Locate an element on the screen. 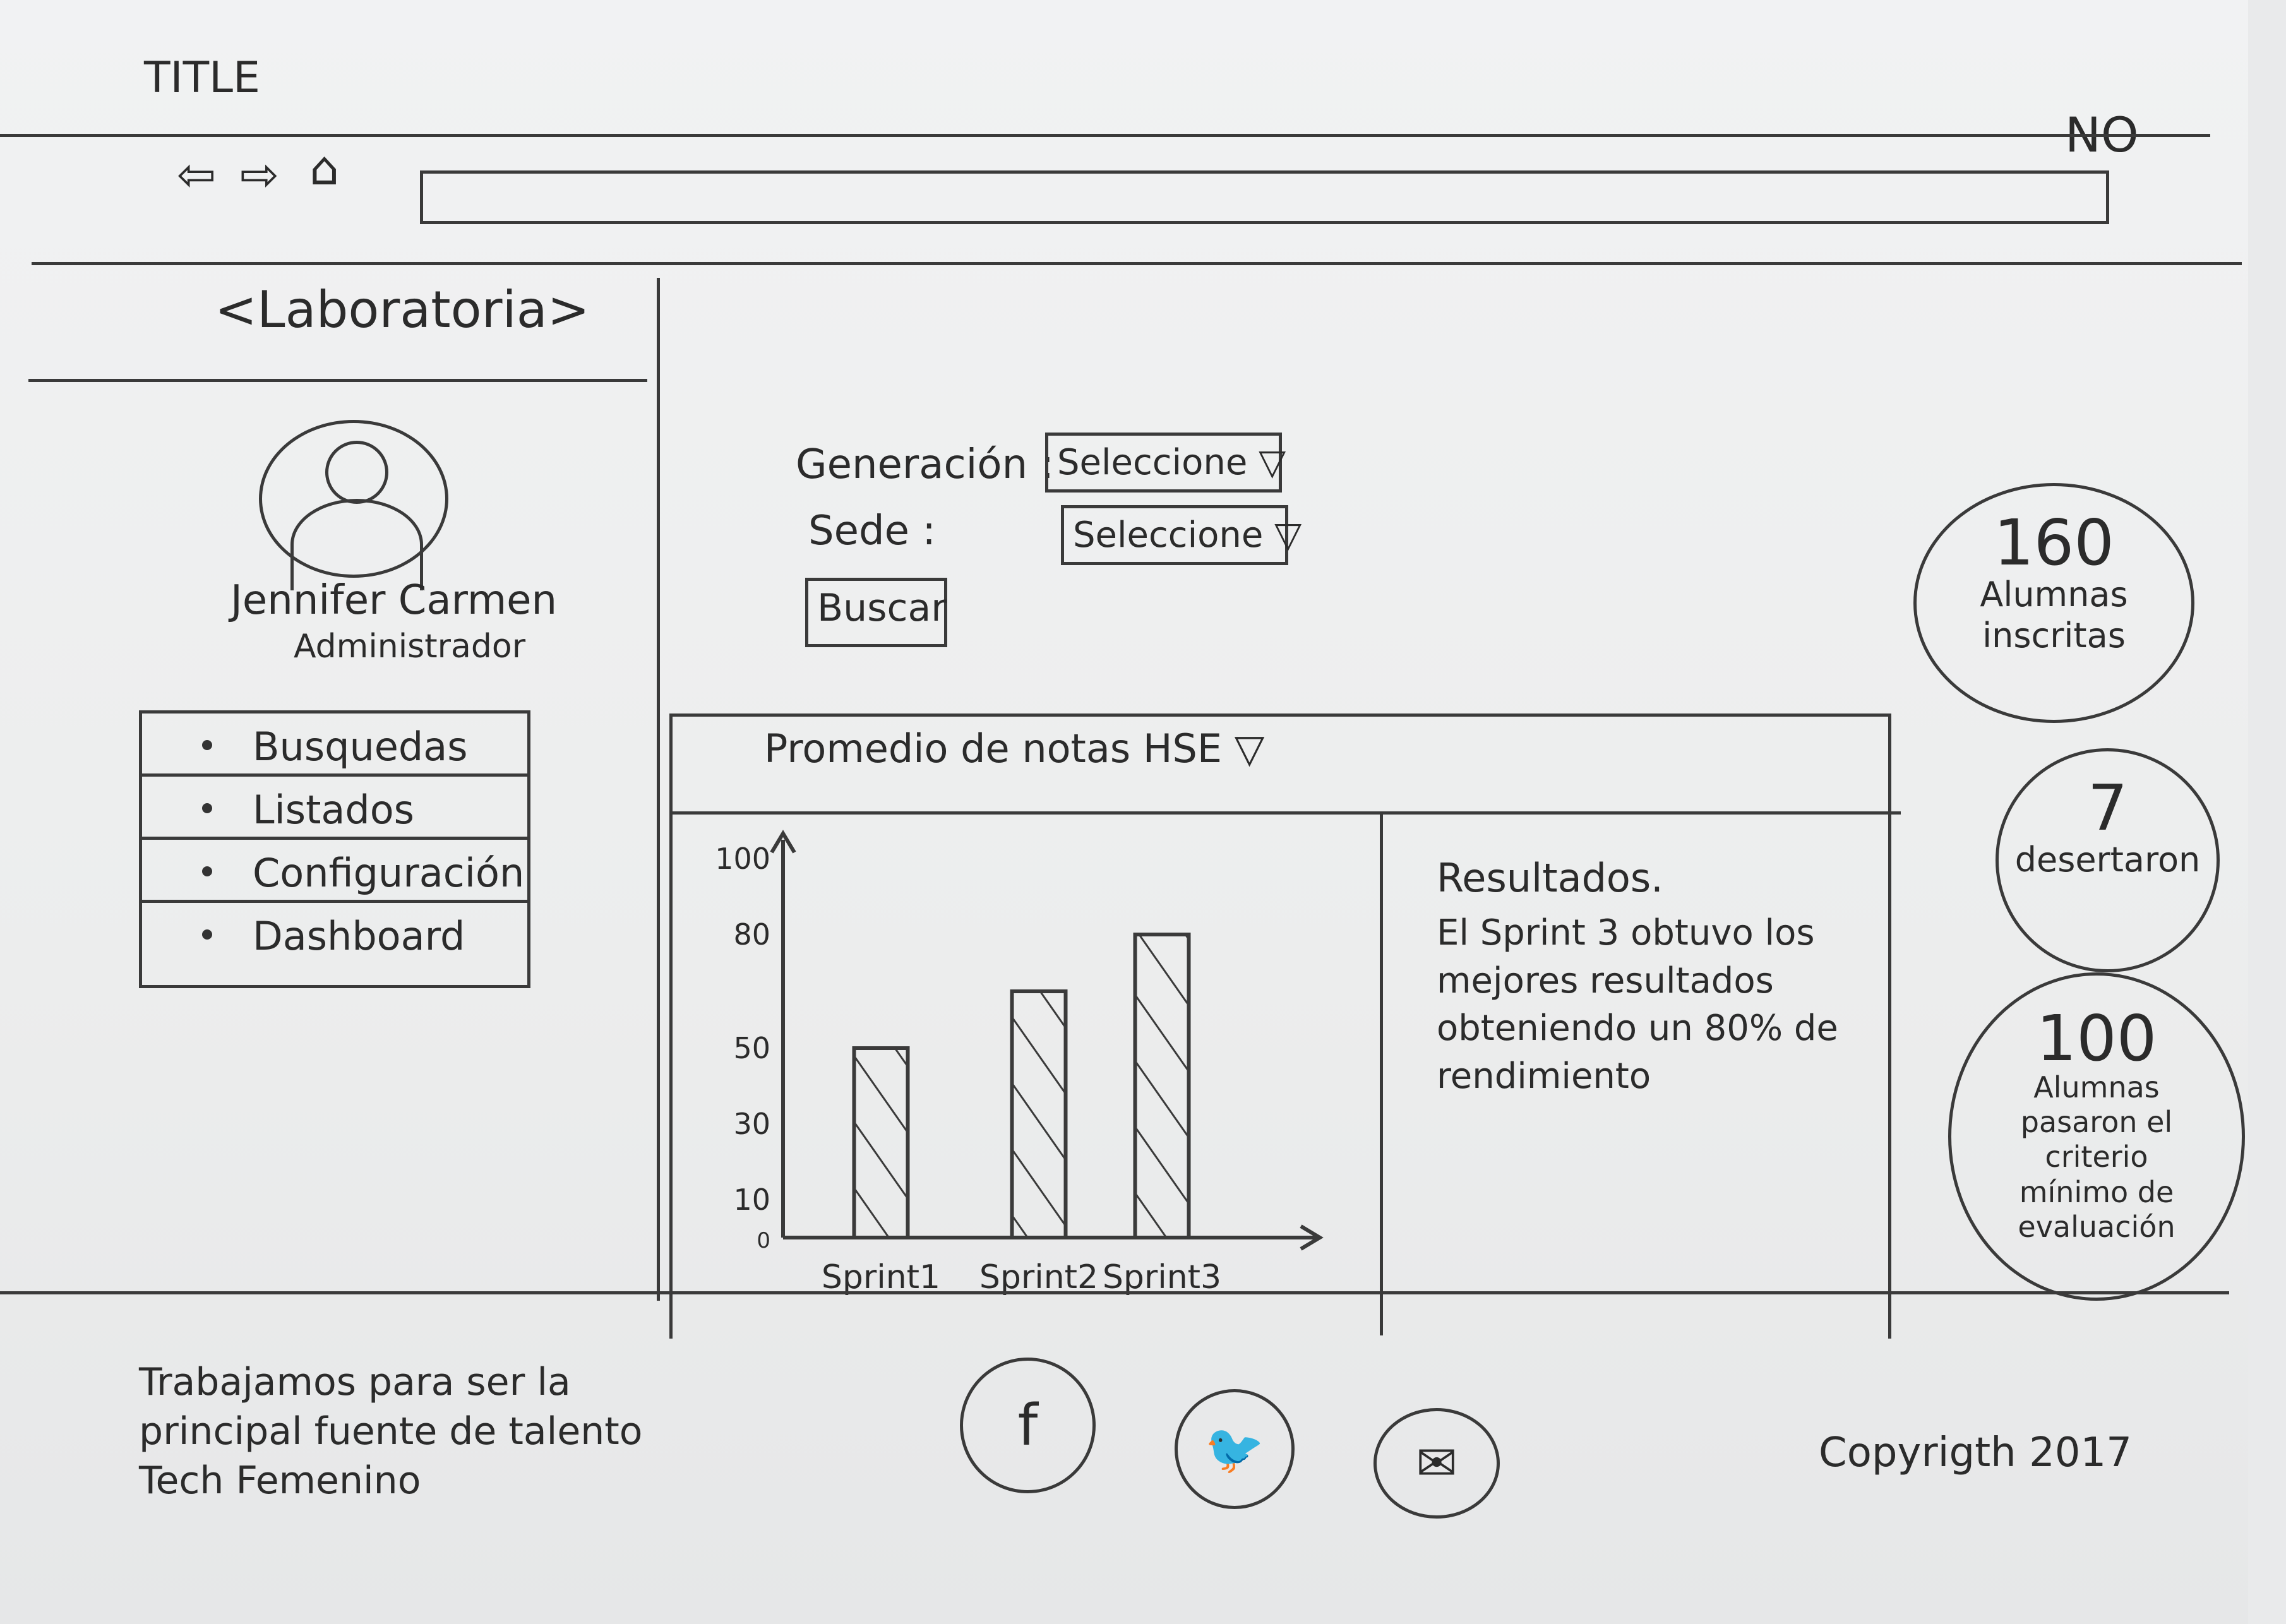 This screenshot has width=2286, height=1624. sidebar-item-configuracion: Configuración is located at coordinates (335, 872).